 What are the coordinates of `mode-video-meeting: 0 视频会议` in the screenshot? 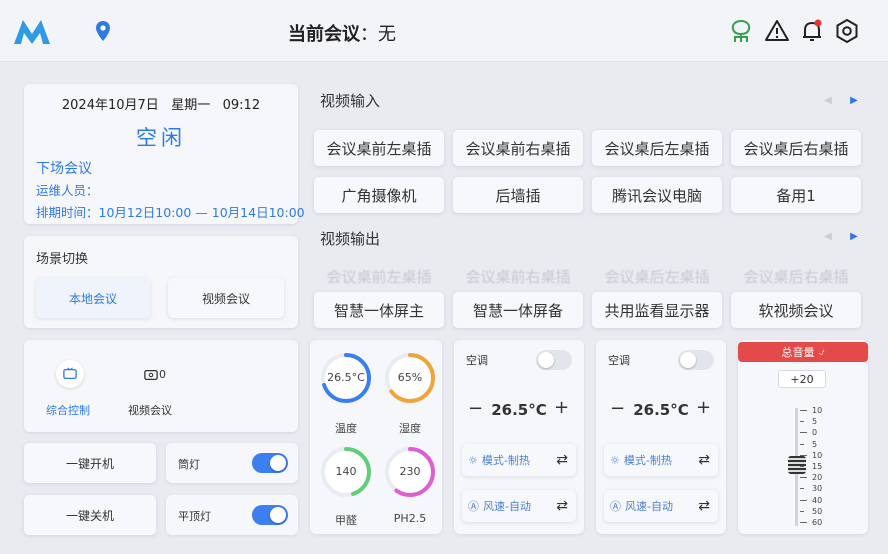 It's located at (158, 390).